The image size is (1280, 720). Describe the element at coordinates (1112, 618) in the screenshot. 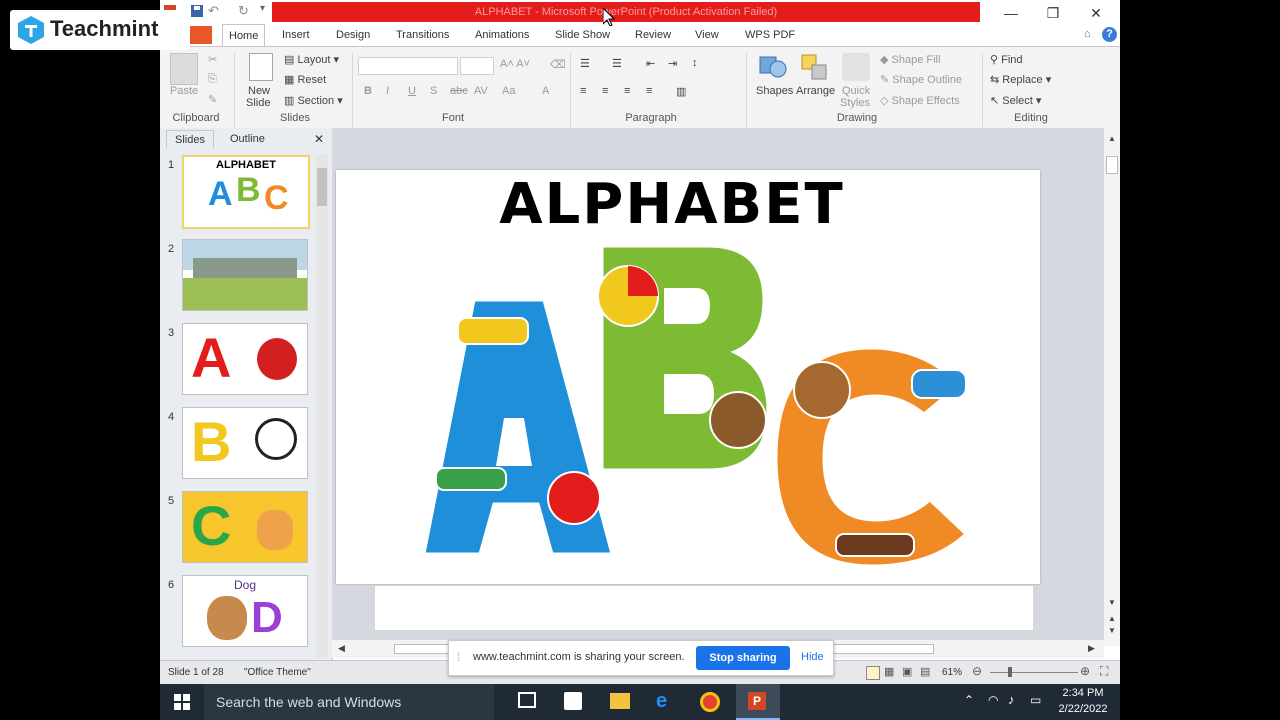

I see `previous-slide-icon: ▲` at that location.